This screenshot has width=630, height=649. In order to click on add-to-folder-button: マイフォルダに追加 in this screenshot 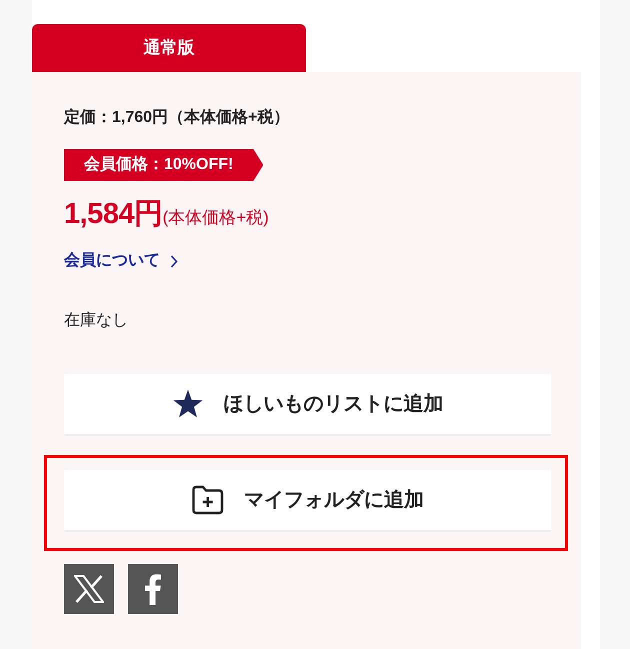, I will do `click(307, 501)`.